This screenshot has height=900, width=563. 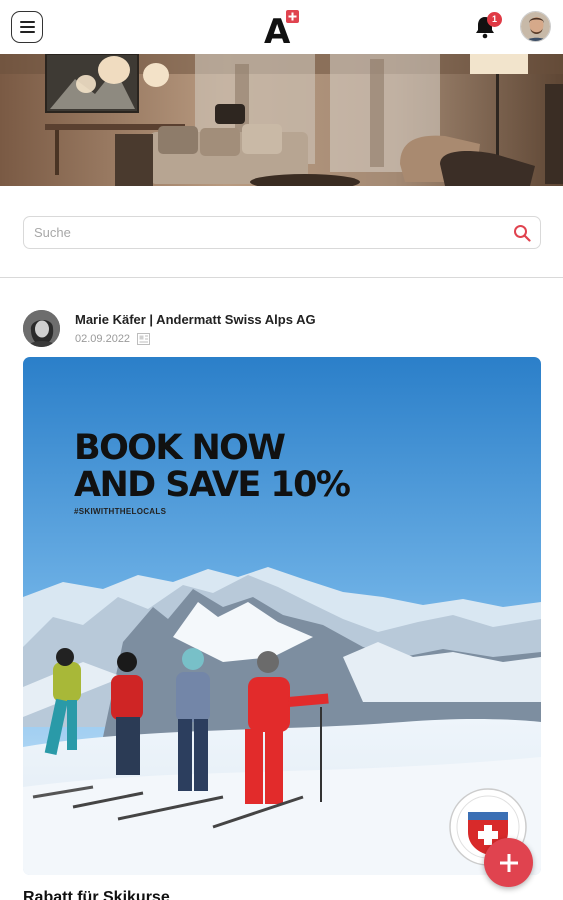 I want to click on menu-button, so click(x=27, y=27).